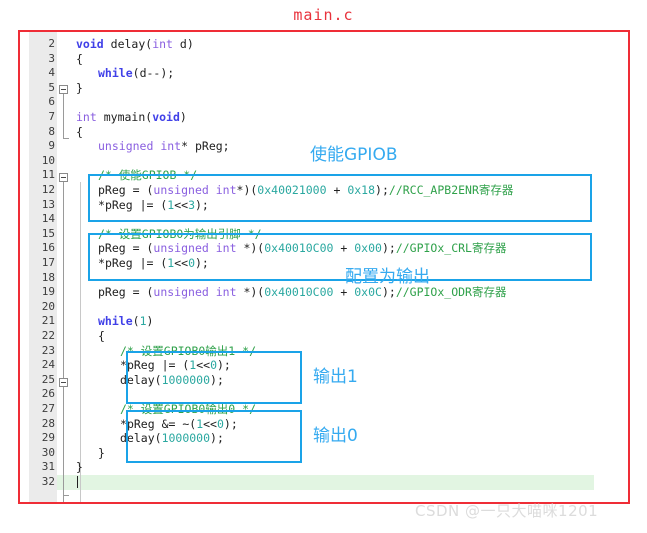 The image size is (647, 533). I want to click on line-number: 13, so click(48, 204).